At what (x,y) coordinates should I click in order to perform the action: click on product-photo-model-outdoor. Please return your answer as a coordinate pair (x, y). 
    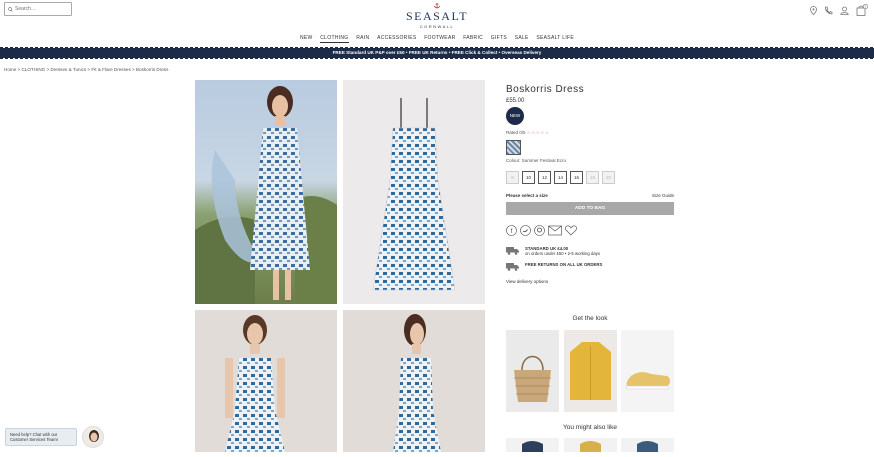
    Looking at the image, I should click on (266, 192).